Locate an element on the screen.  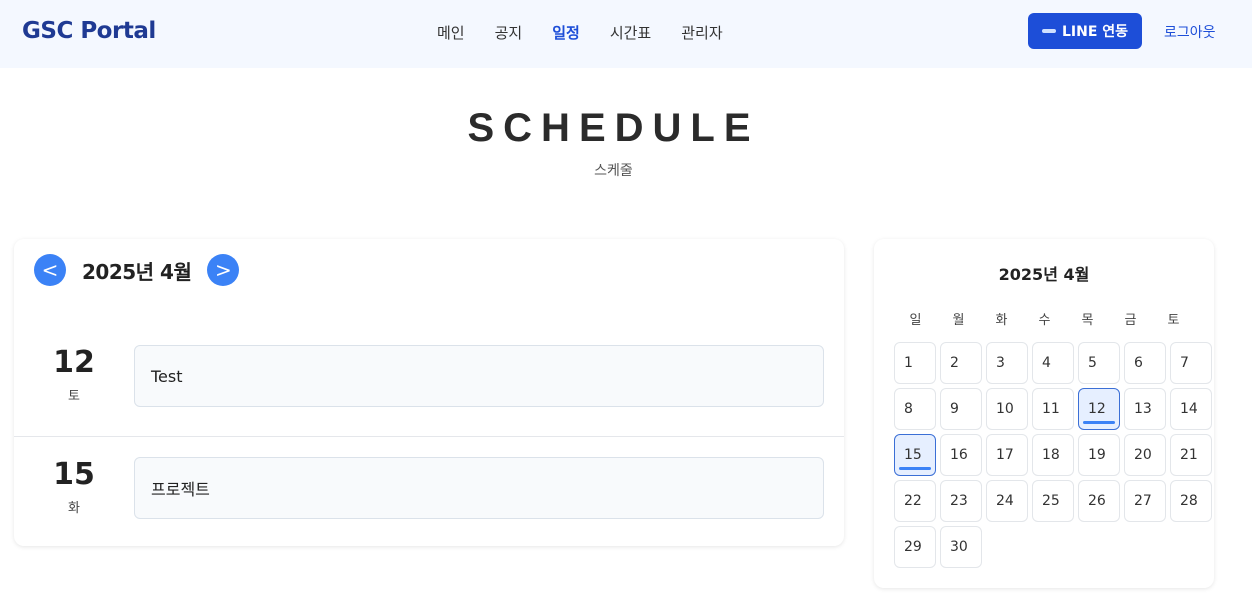
event-row: 12 토 Test is located at coordinates (429, 380).